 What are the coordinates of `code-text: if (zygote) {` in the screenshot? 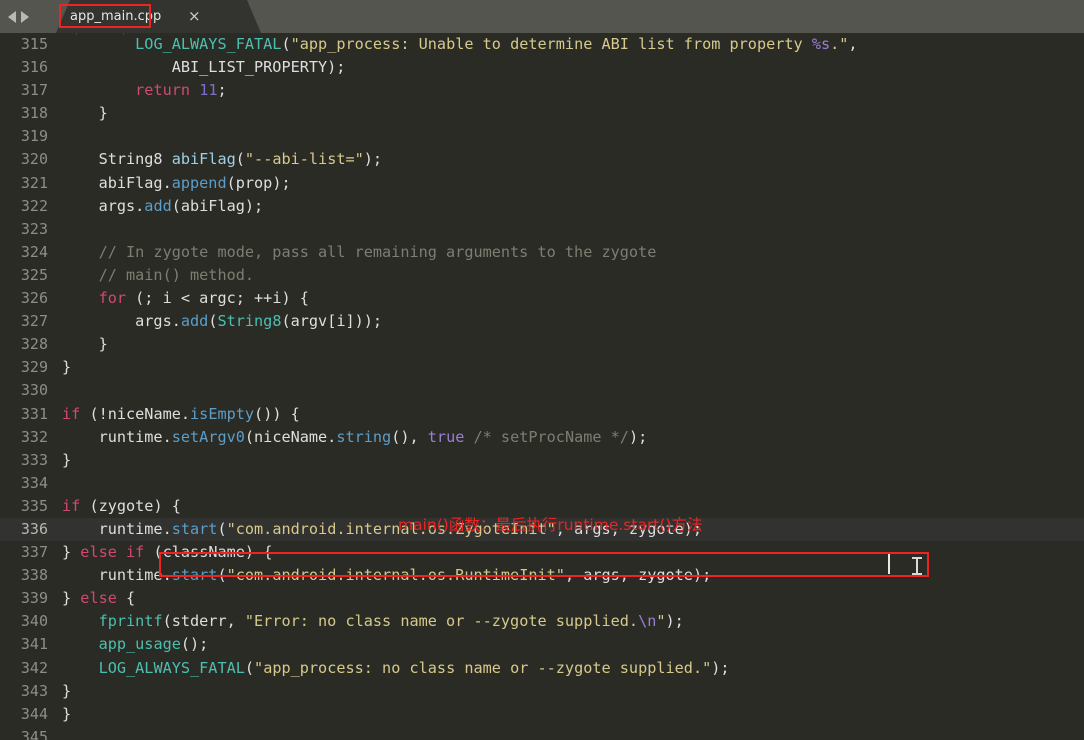 It's located at (121, 505).